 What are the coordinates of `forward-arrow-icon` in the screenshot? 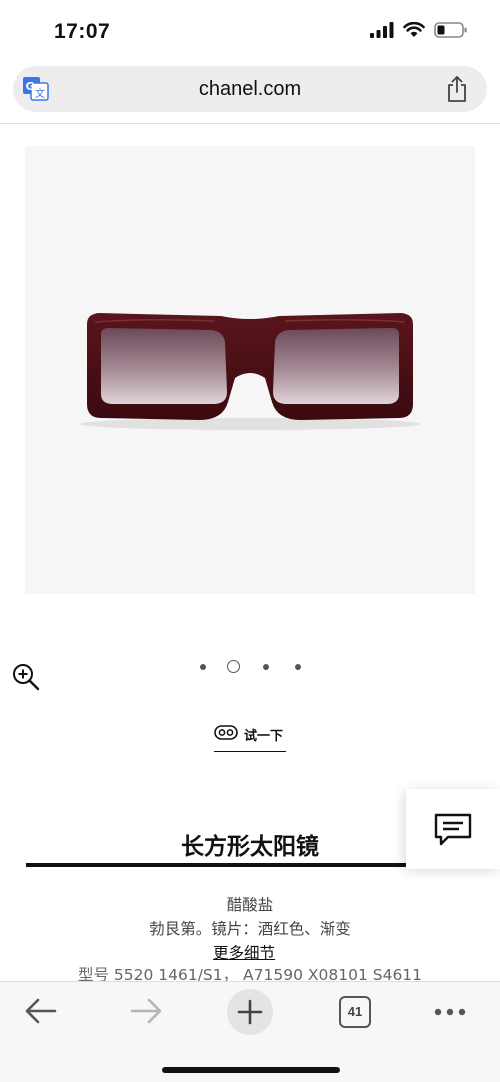 It's located at (146, 1011).